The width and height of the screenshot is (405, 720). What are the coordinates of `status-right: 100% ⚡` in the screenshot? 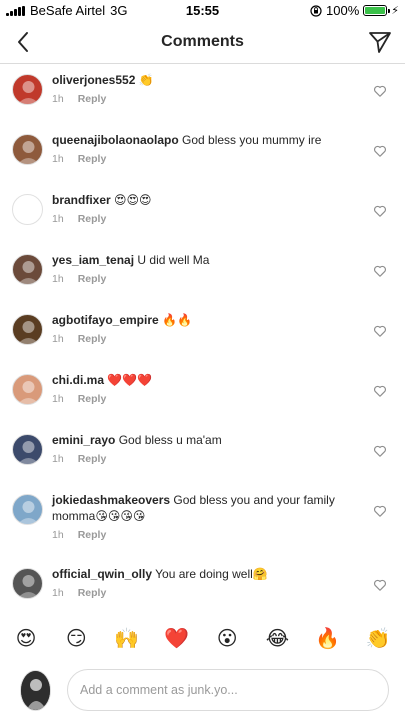 It's located at (354, 10).